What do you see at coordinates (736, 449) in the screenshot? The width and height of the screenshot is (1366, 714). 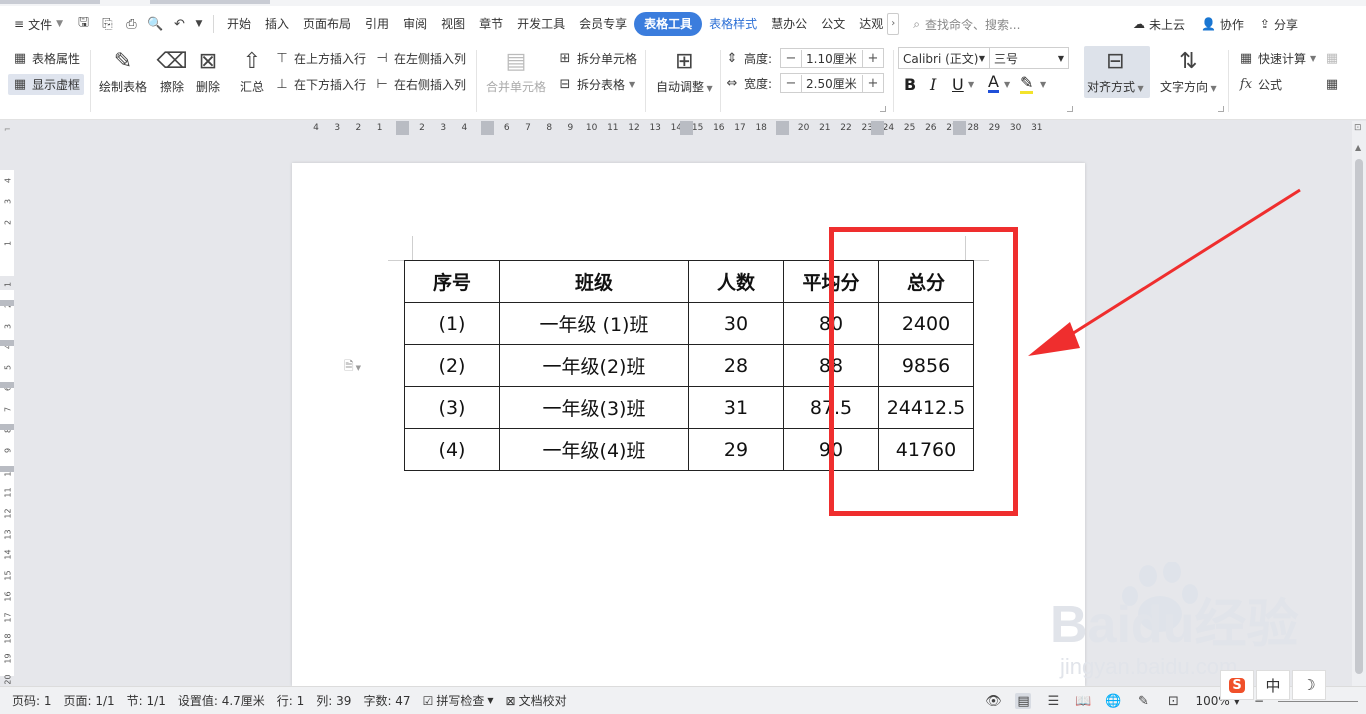 I see `table-cell: 29` at bounding box center [736, 449].